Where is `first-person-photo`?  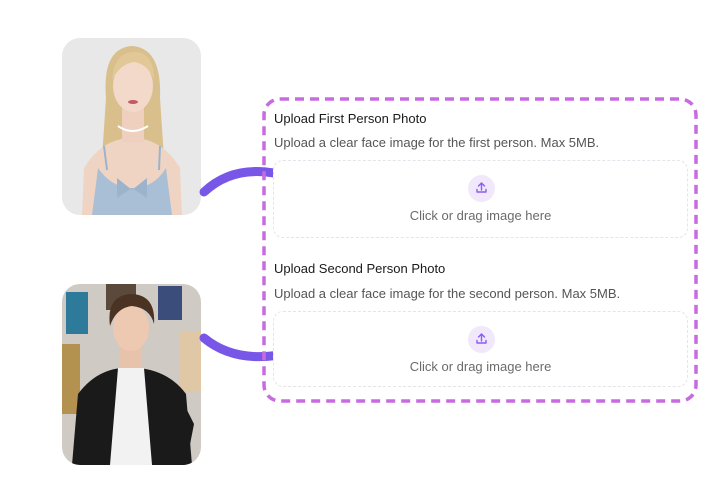
first-person-photo is located at coordinates (131, 126).